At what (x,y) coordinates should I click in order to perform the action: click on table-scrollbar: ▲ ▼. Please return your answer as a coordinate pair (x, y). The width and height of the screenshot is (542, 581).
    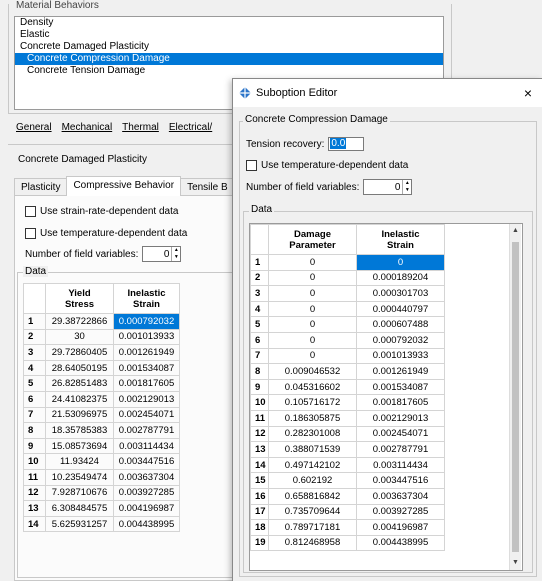
    Looking at the image, I should click on (515, 397).